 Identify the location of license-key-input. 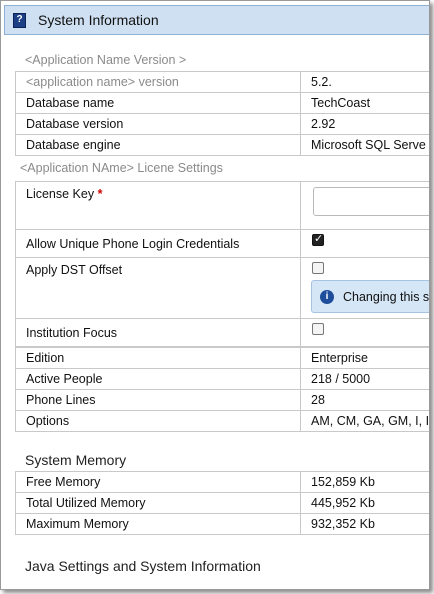
(371, 201).